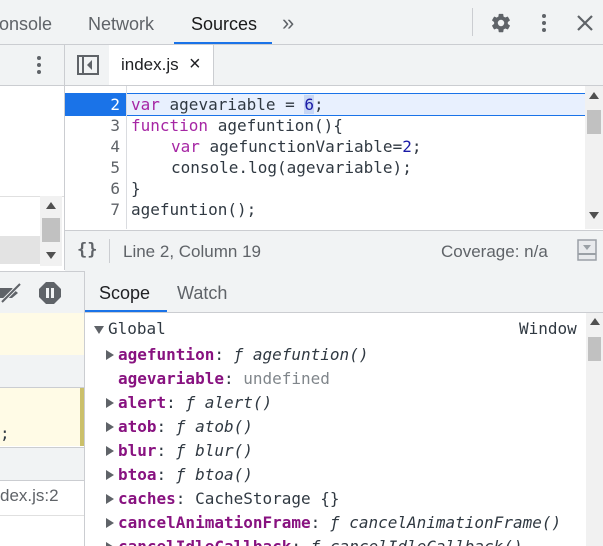 The width and height of the screenshot is (603, 546). Describe the element at coordinates (587, 250) in the screenshot. I see `toggle-debugger-sidebar-icon` at that location.